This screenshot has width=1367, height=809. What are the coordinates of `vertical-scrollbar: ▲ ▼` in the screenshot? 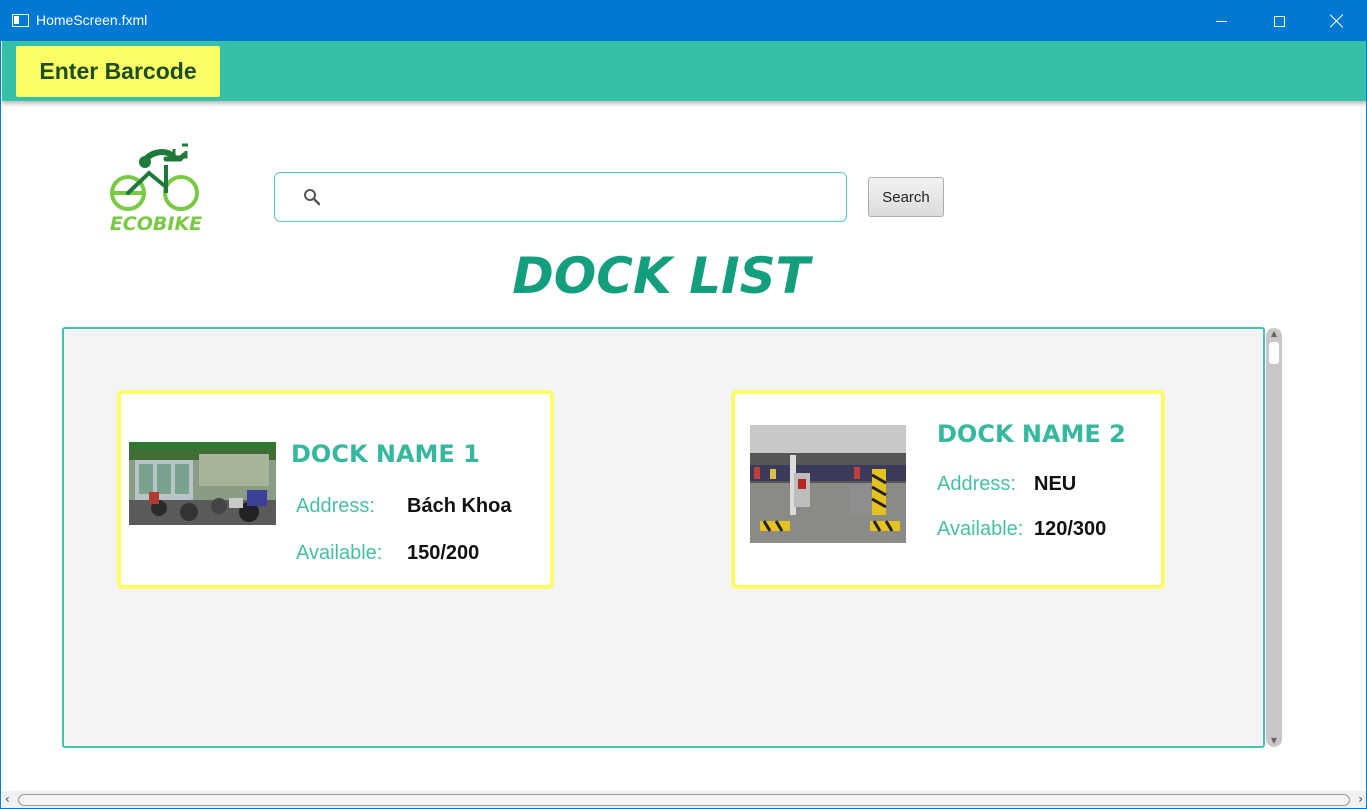 It's located at (1274, 537).